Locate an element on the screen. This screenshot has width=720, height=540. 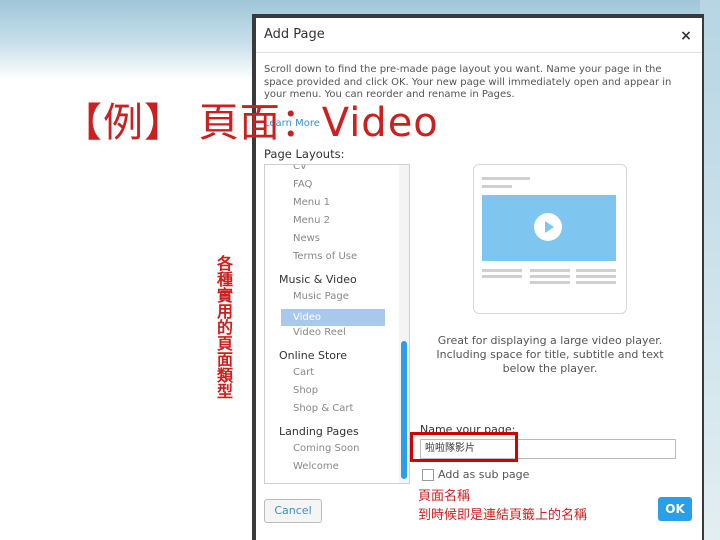
dialog-header: Add Page × is located at coordinates (479, 35).